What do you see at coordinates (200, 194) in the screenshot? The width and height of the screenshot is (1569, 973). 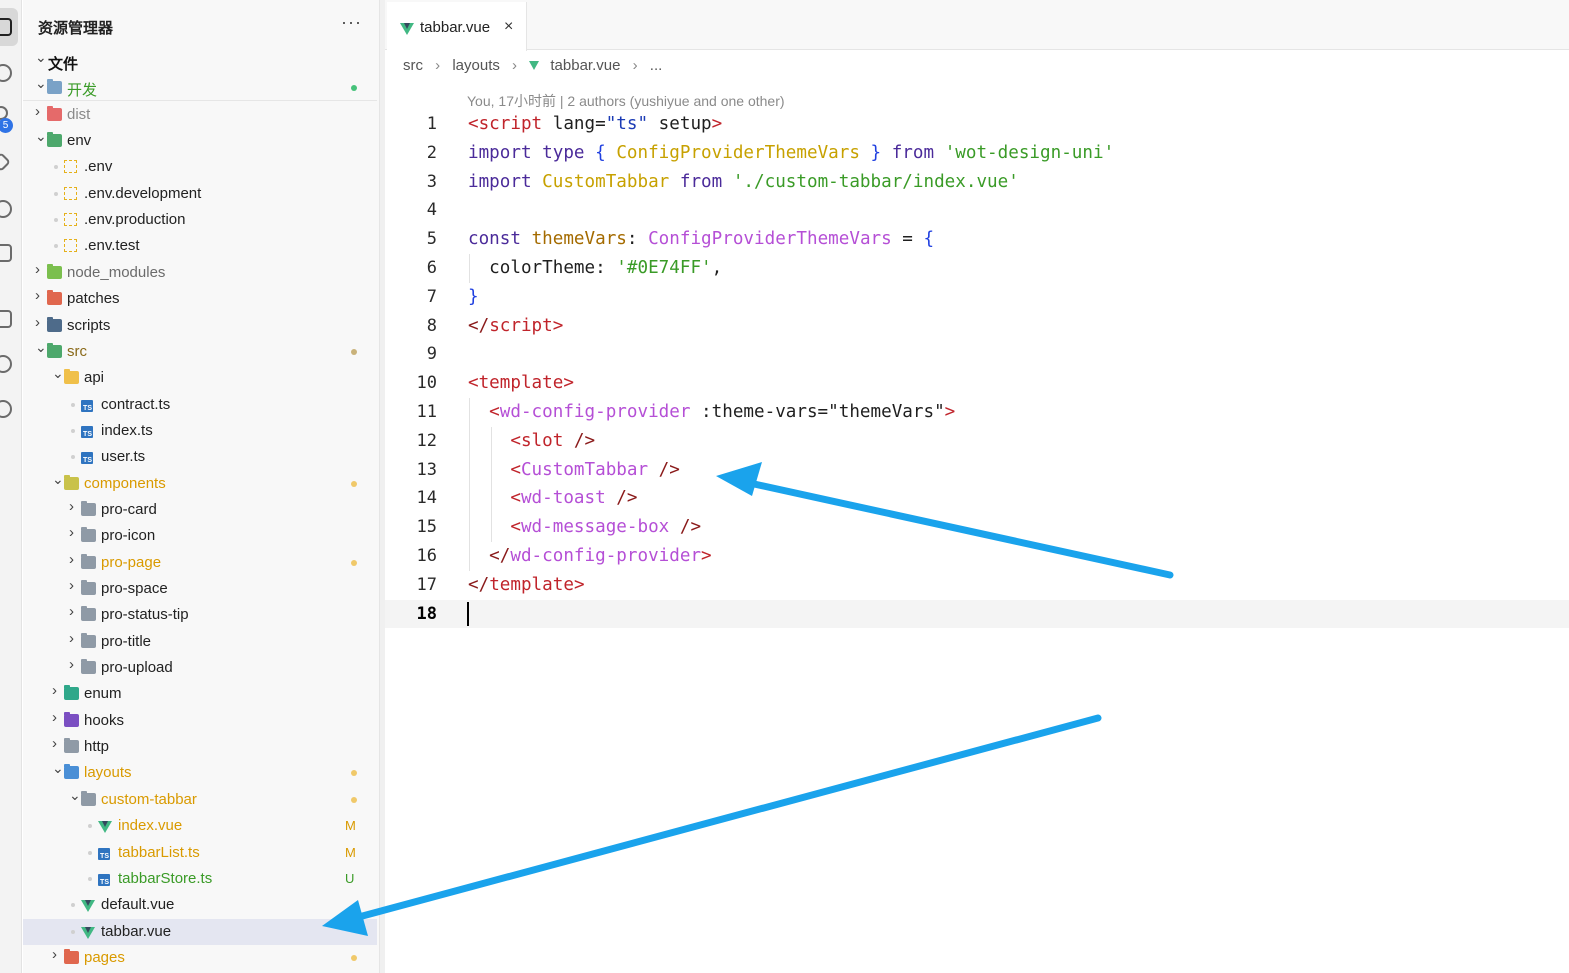 I see `tree-file-row: .env.development` at bounding box center [200, 194].